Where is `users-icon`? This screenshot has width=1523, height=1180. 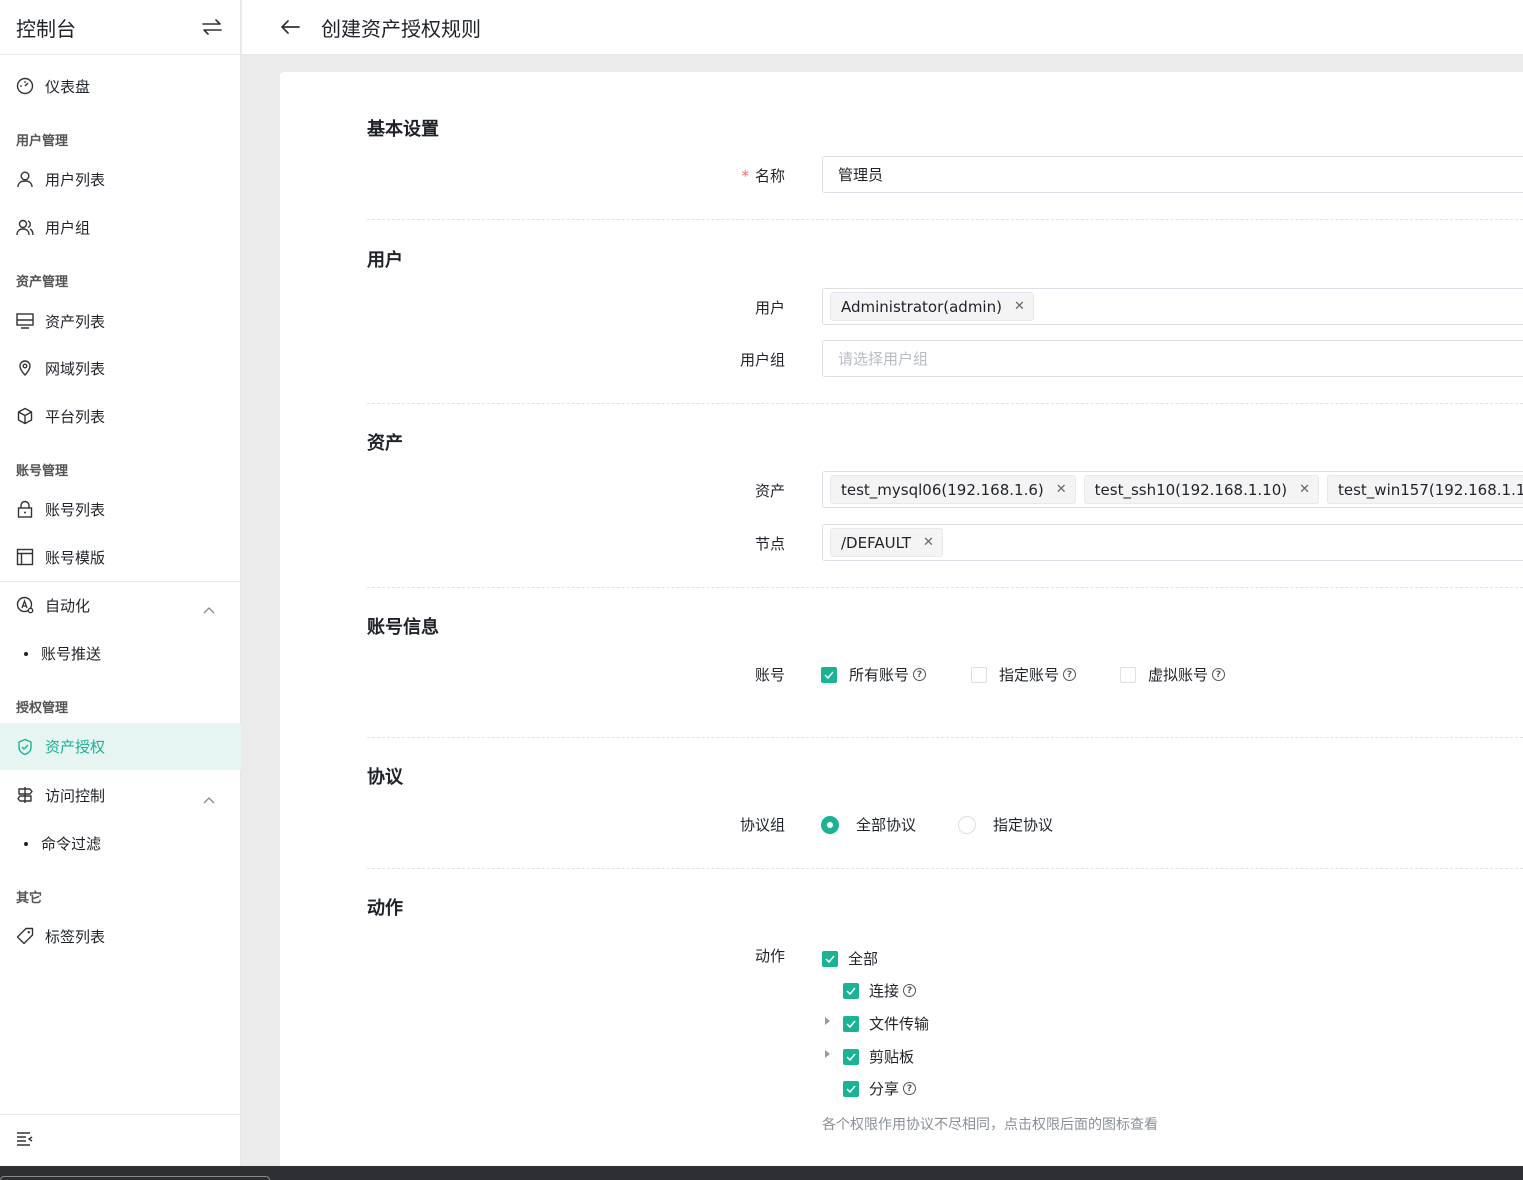
users-icon is located at coordinates (25, 227).